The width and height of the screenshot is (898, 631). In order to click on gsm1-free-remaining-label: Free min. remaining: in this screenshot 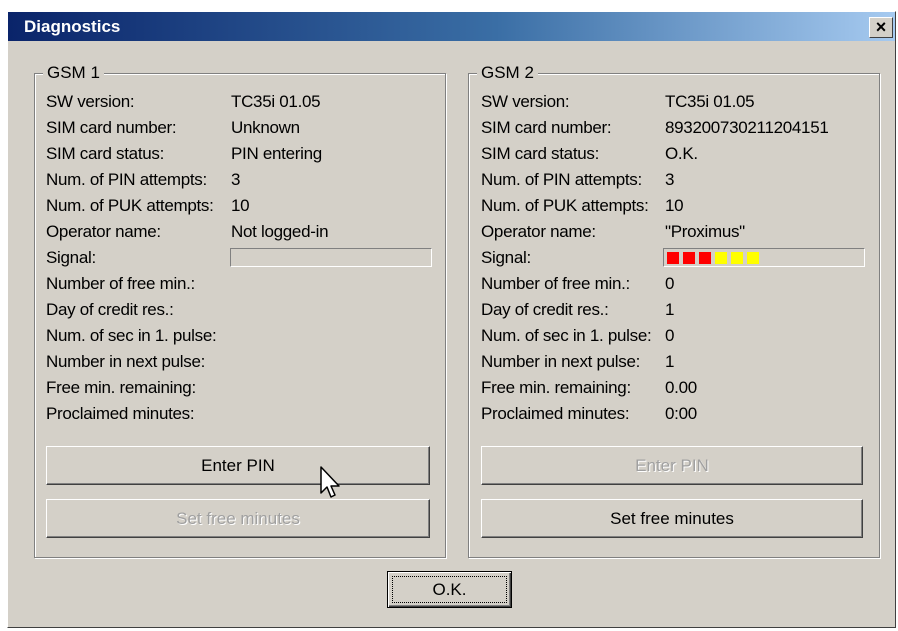, I will do `click(121, 387)`.